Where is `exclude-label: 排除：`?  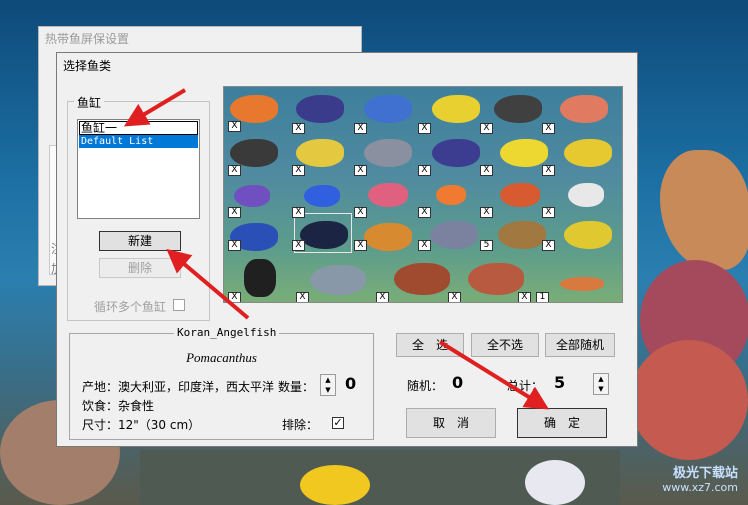 exclude-label: 排除： is located at coordinates (300, 425).